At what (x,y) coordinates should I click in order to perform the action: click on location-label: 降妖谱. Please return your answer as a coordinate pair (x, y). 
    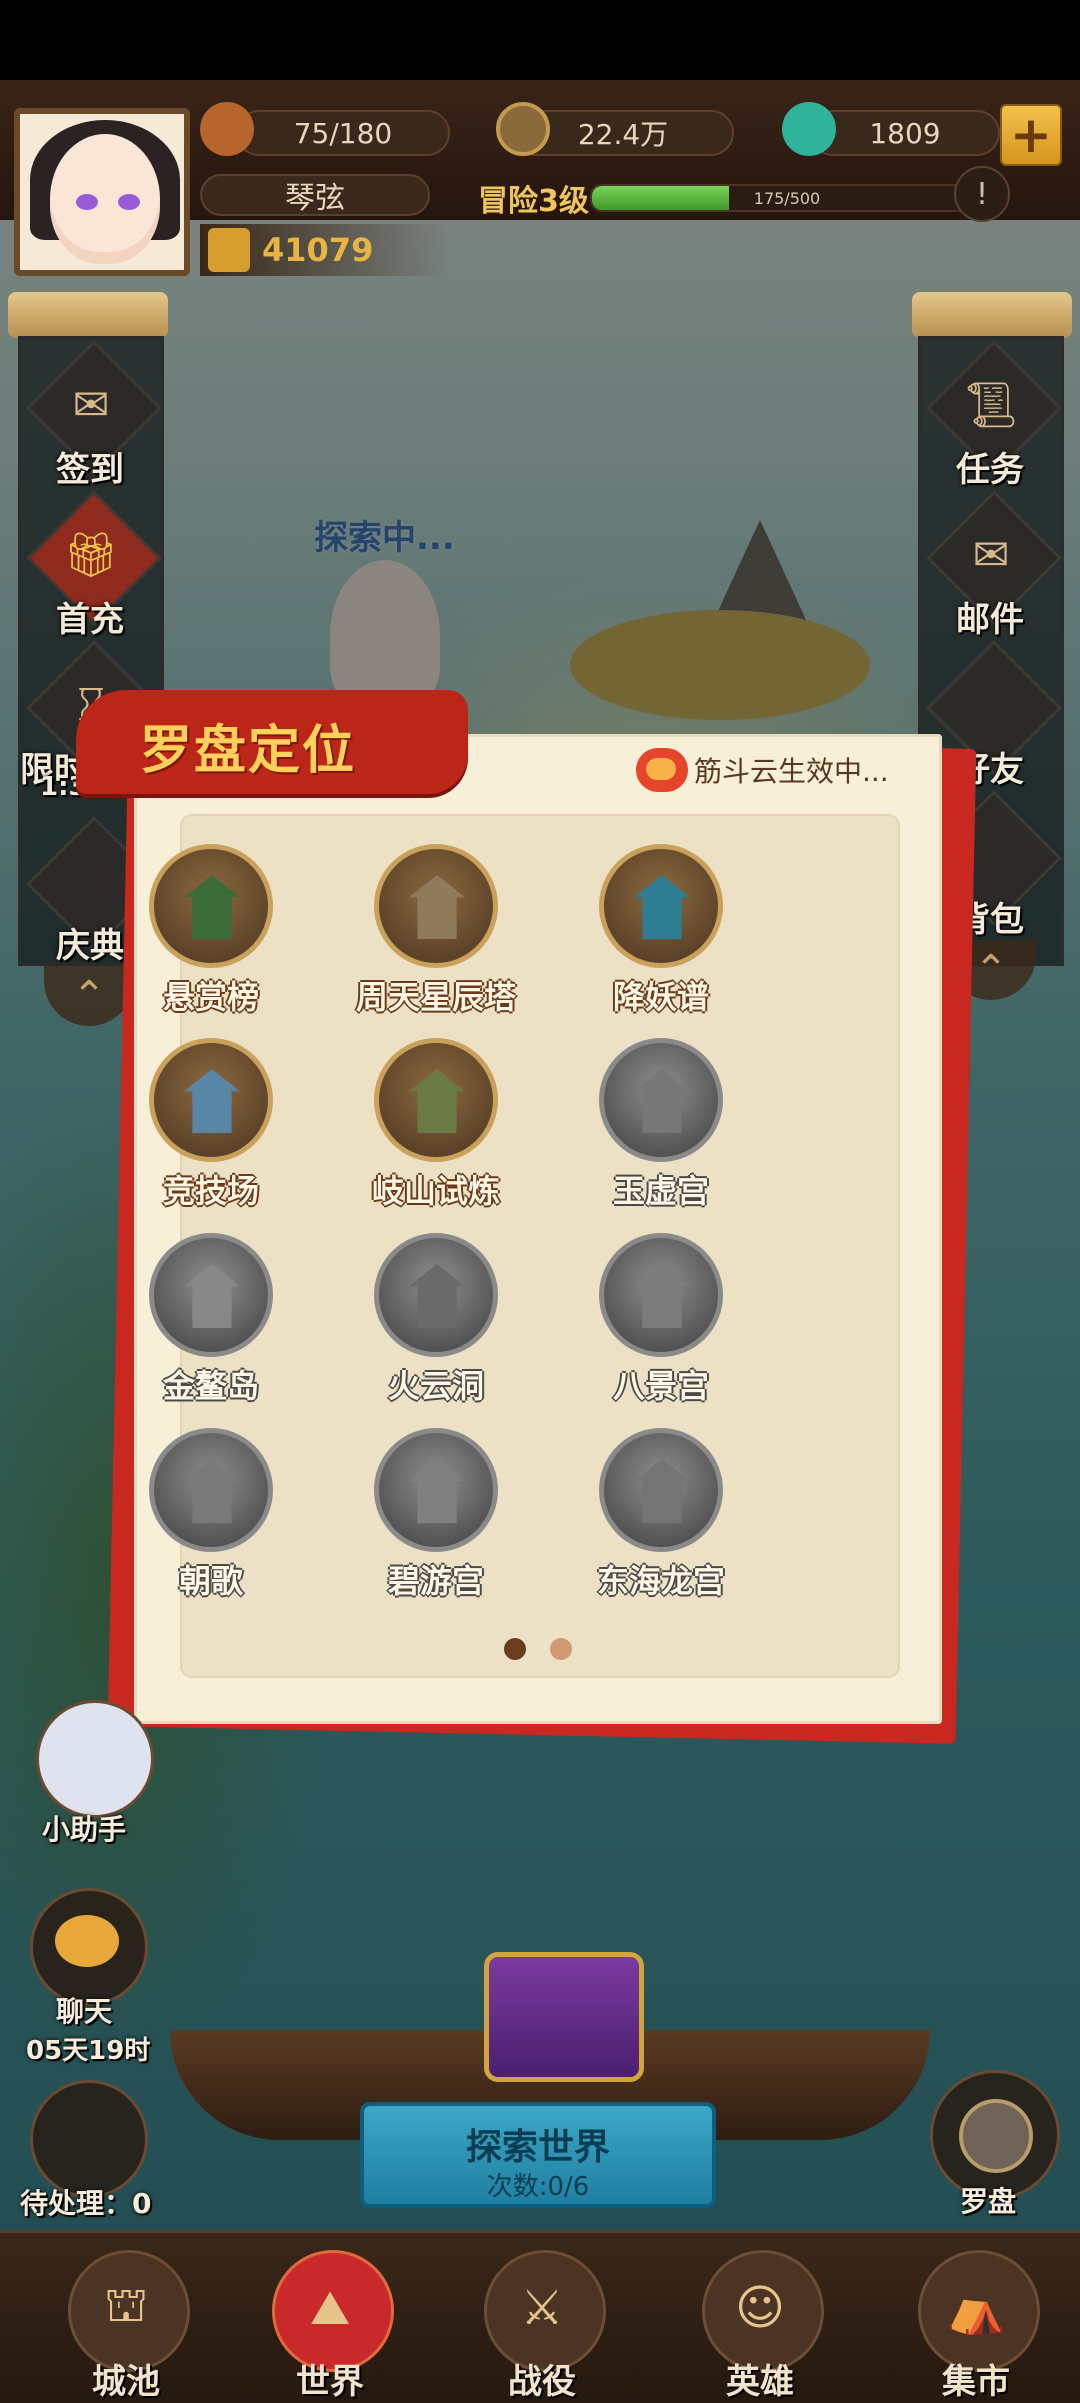
    Looking at the image, I should click on (660, 997).